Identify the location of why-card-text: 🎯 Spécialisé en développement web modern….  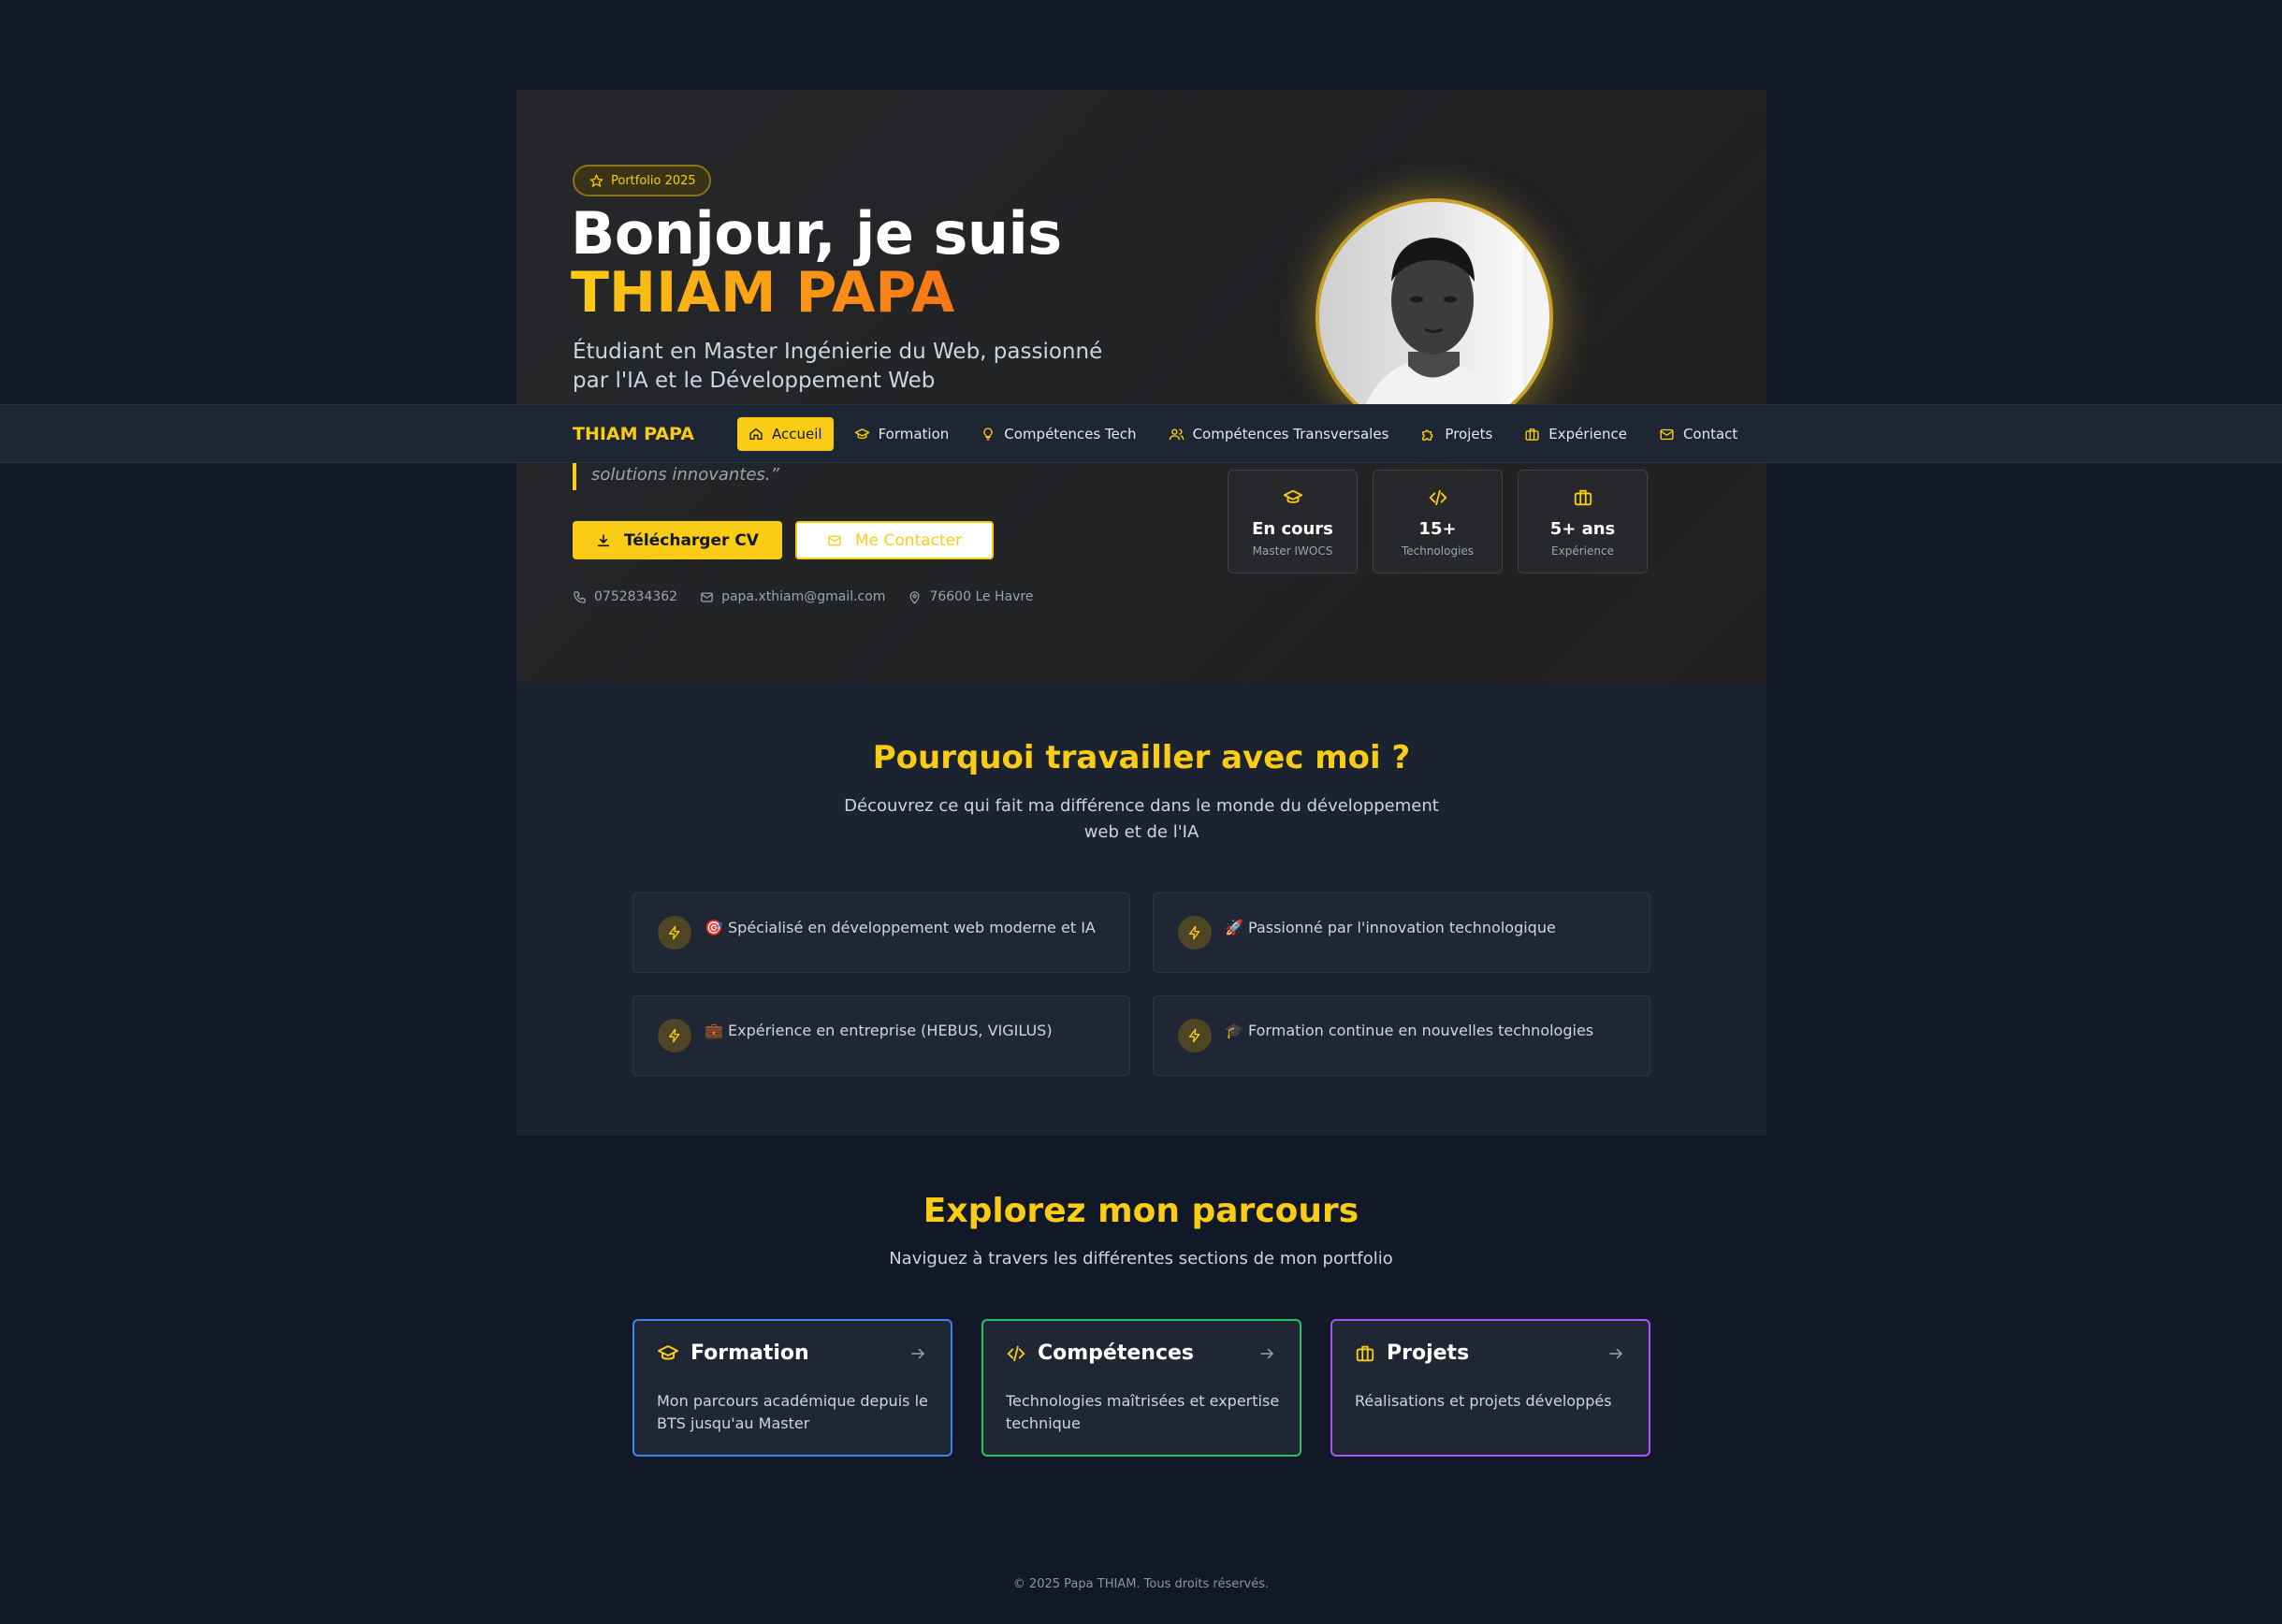
(900, 927).